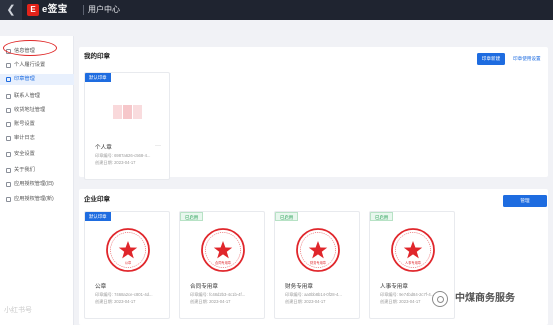  What do you see at coordinates (491, 59) in the screenshot?
I see `create-seal-button: 印章新建` at bounding box center [491, 59].